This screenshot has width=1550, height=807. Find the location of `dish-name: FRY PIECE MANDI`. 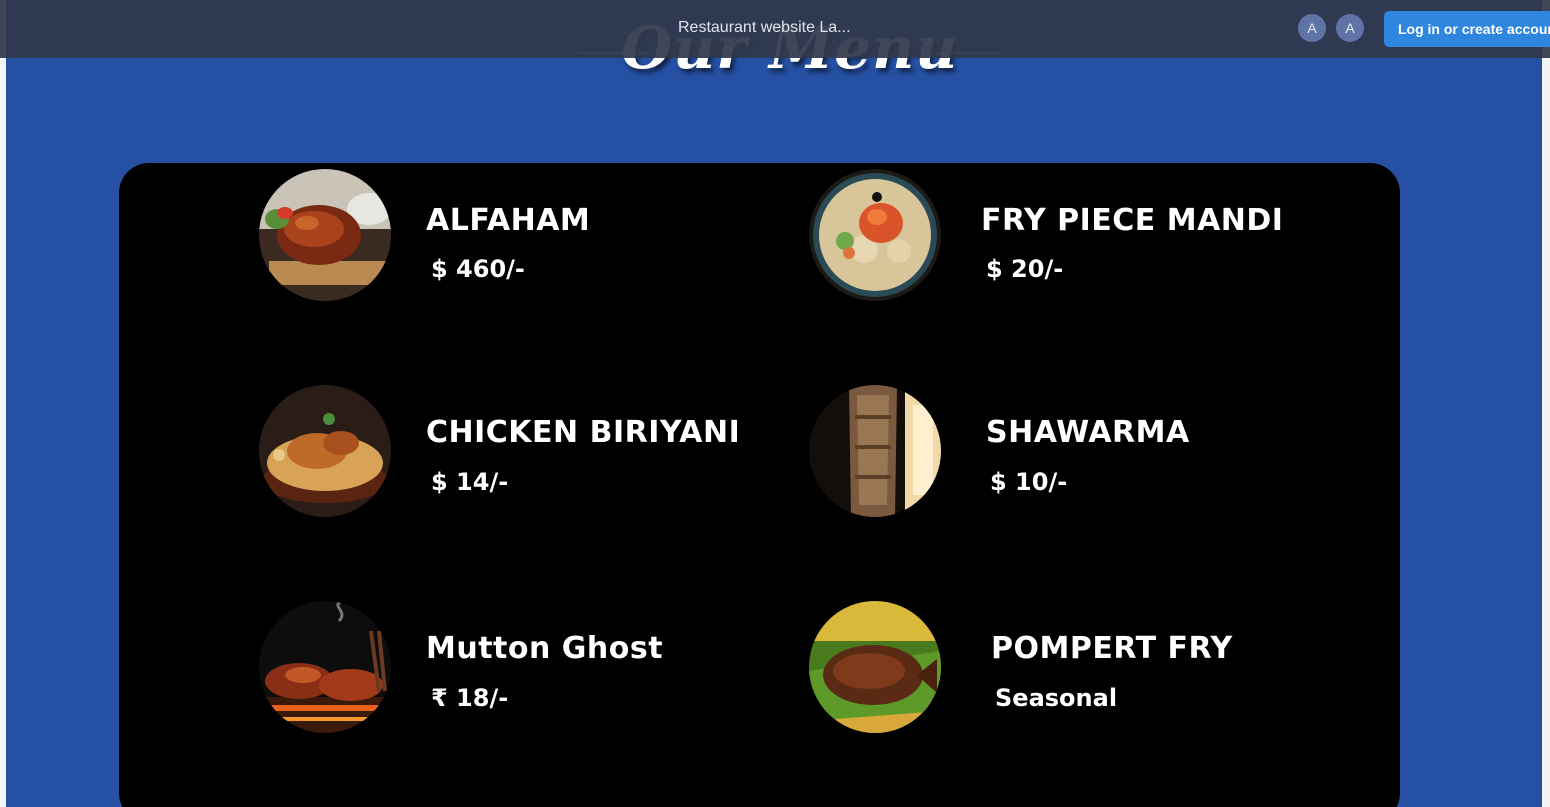

dish-name: FRY PIECE MANDI is located at coordinates (1132, 220).